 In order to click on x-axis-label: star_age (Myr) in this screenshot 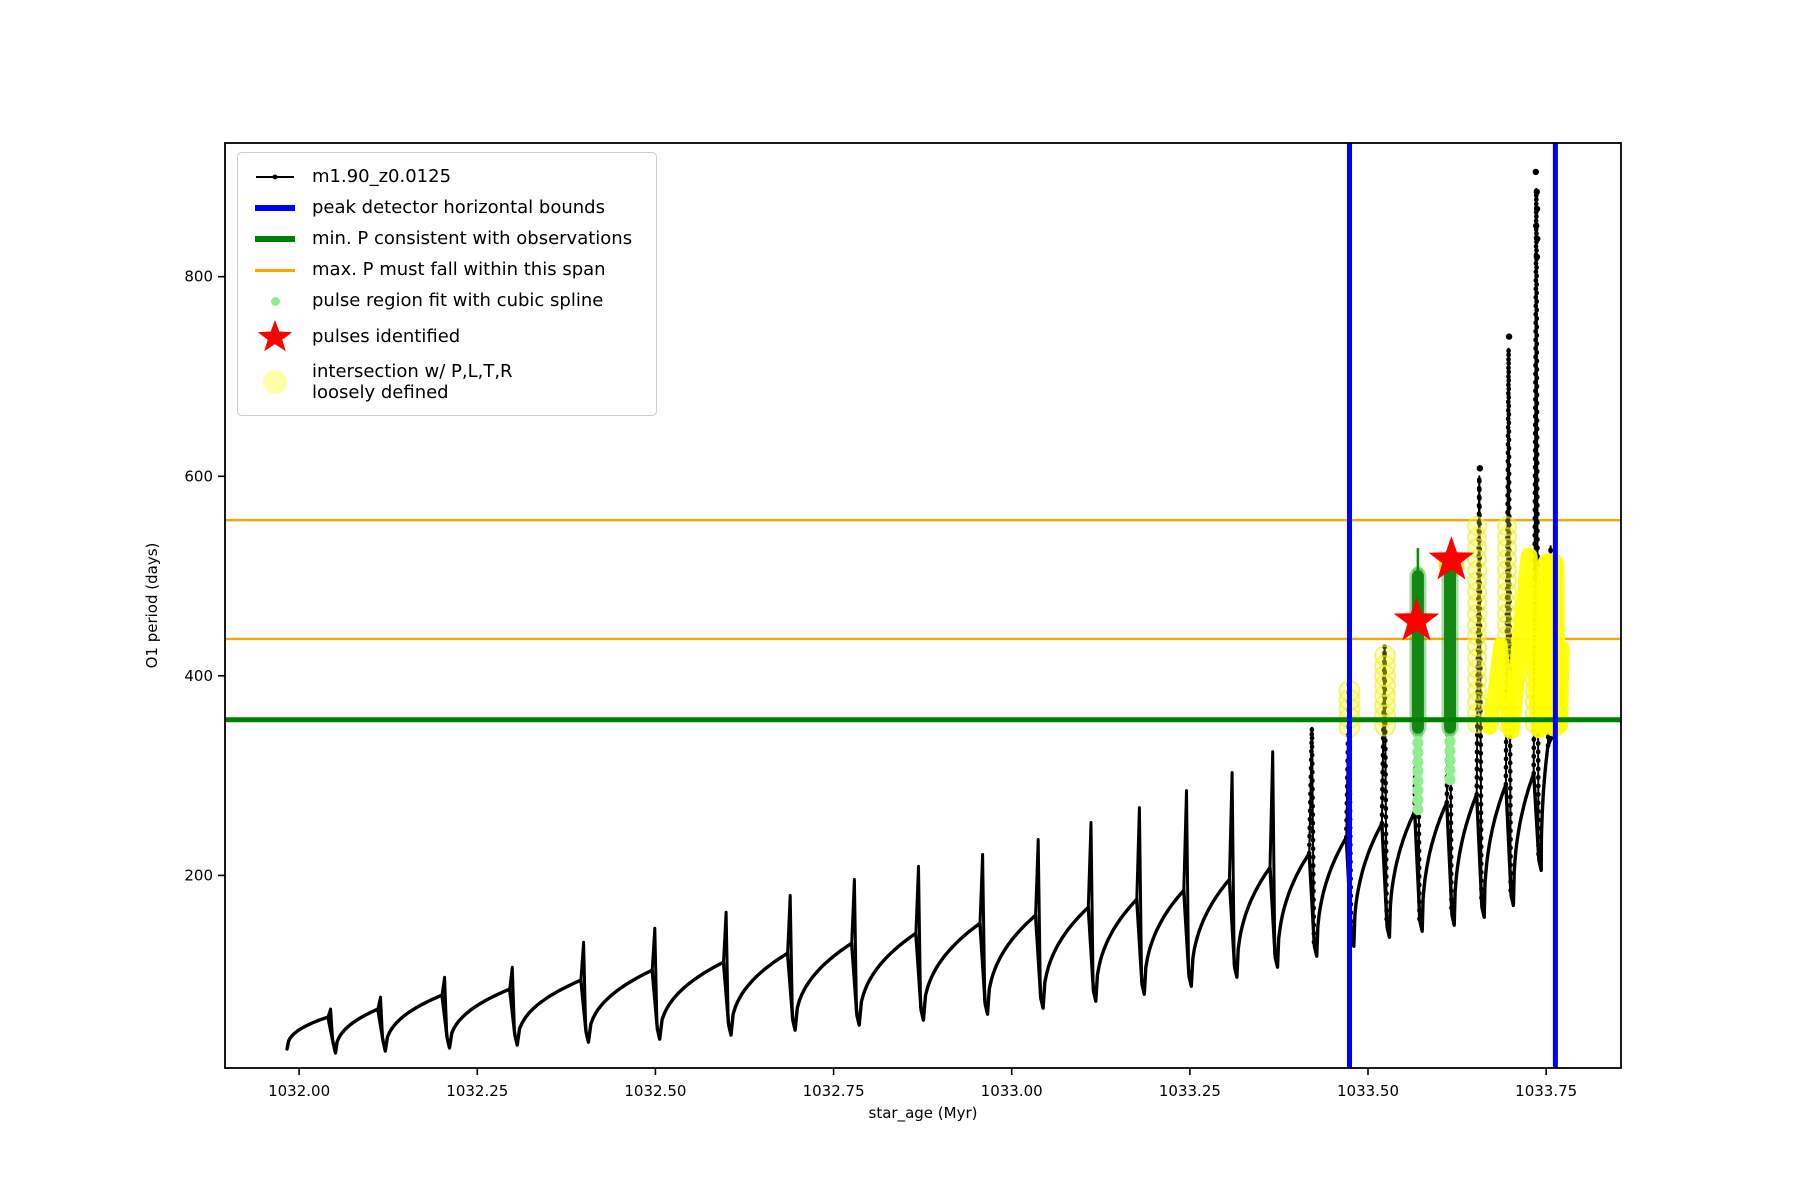, I will do `click(923, 1113)`.